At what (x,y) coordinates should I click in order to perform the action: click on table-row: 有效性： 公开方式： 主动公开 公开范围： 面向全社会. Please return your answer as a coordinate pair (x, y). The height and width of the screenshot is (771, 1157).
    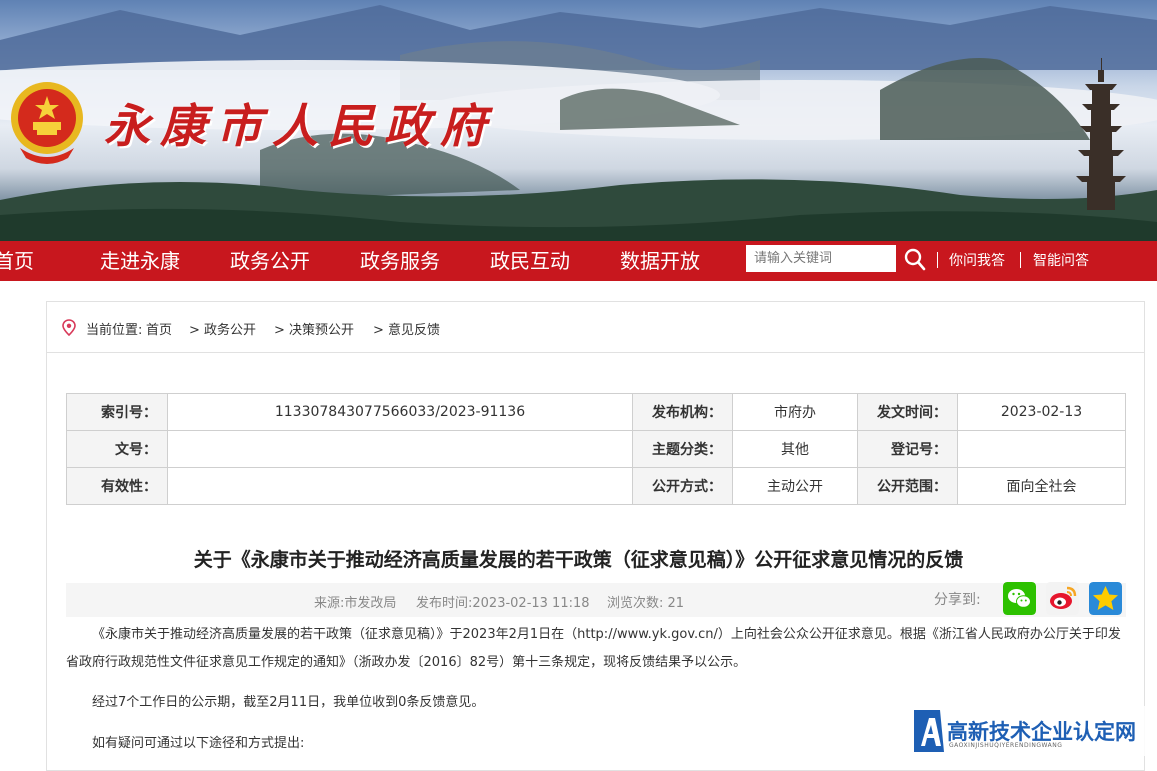
    Looking at the image, I should click on (596, 486).